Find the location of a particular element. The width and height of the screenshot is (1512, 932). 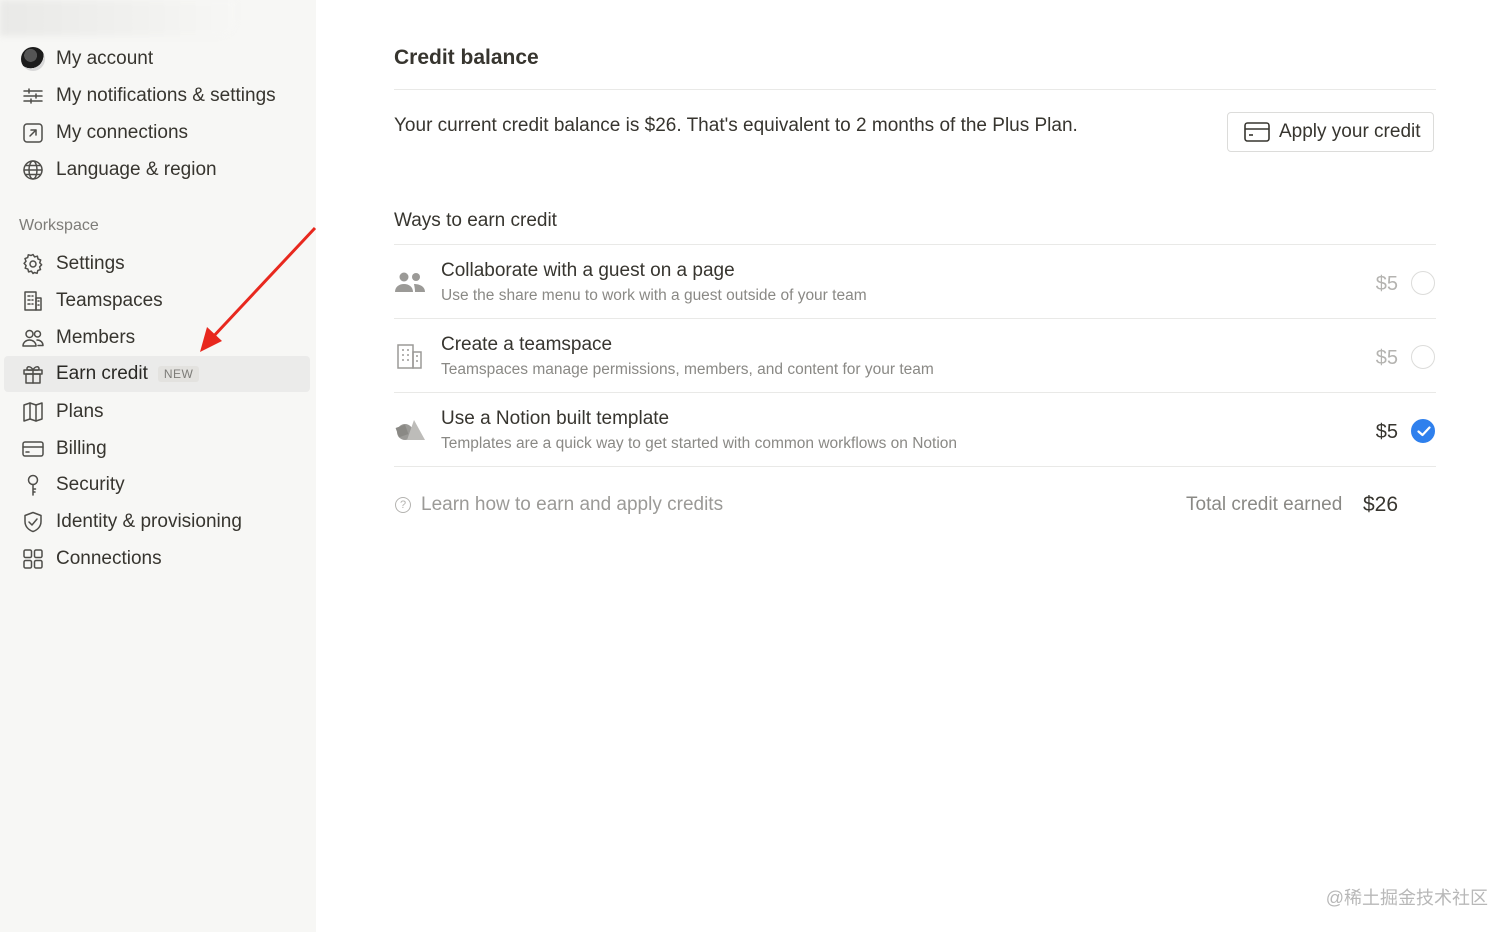

earn-row-status-check is located at coordinates (1423, 431).